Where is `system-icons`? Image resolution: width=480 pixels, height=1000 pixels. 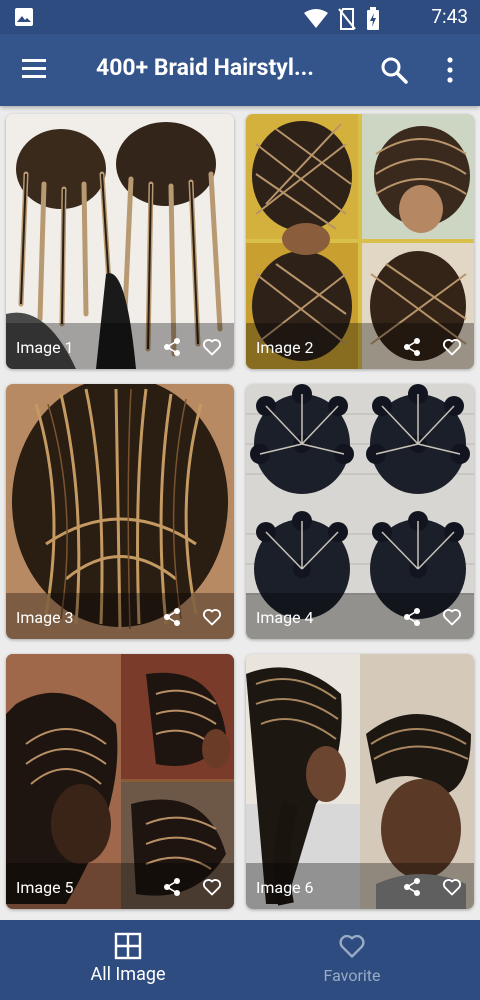
system-icons is located at coordinates (342, 21).